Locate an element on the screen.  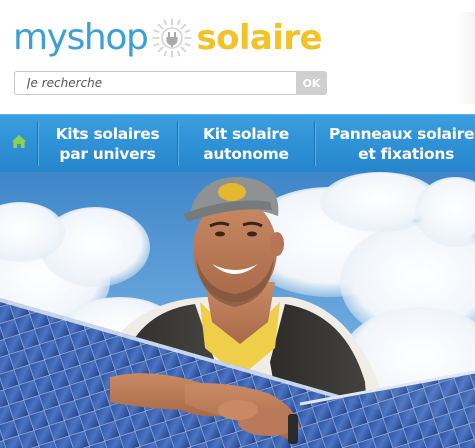
nav-item-panneaux-solaires-et-fixations: Panneaux solaires et fixations is located at coordinates (395, 143).